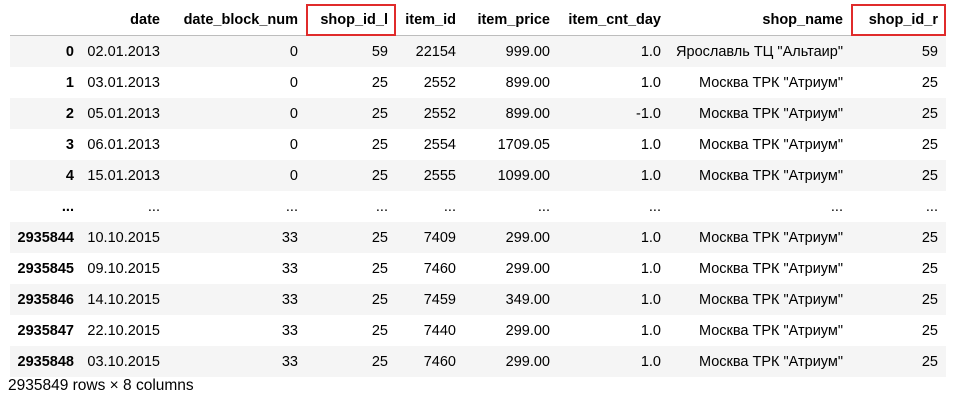 This screenshot has height=411, width=960. What do you see at coordinates (527, 51) in the screenshot?
I see `table-cell: 999.00` at bounding box center [527, 51].